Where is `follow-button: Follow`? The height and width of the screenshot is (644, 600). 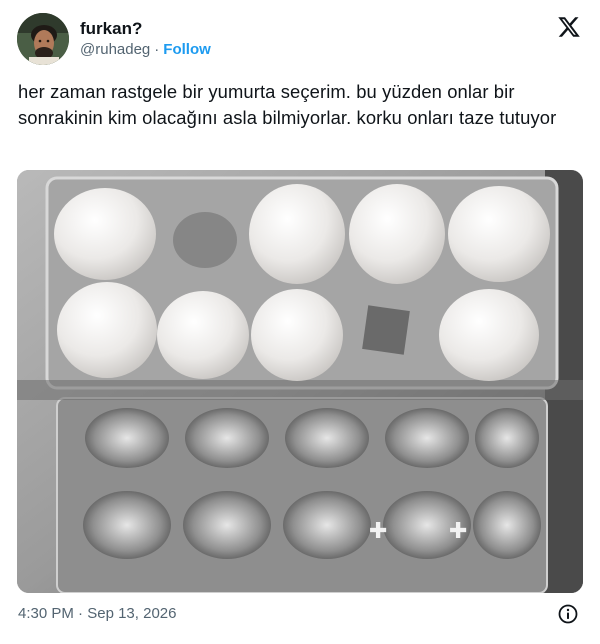 follow-button: Follow is located at coordinates (187, 49).